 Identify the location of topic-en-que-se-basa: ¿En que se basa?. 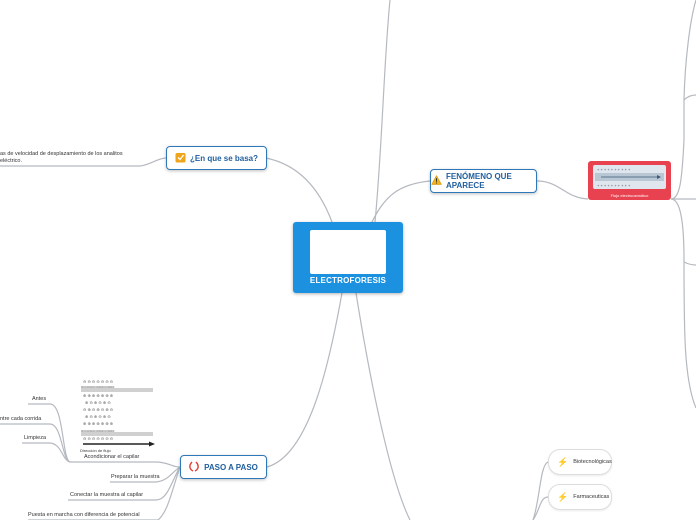
(216, 158).